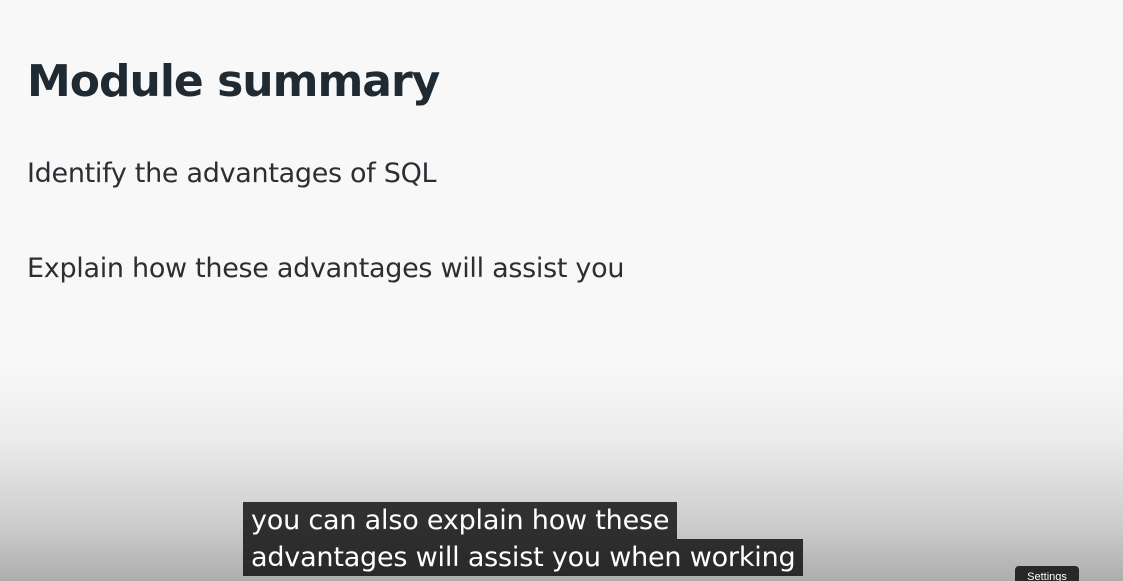 The height and width of the screenshot is (581, 1123). I want to click on slide-bullet-1: Identify the advantages of SQL, so click(232, 173).